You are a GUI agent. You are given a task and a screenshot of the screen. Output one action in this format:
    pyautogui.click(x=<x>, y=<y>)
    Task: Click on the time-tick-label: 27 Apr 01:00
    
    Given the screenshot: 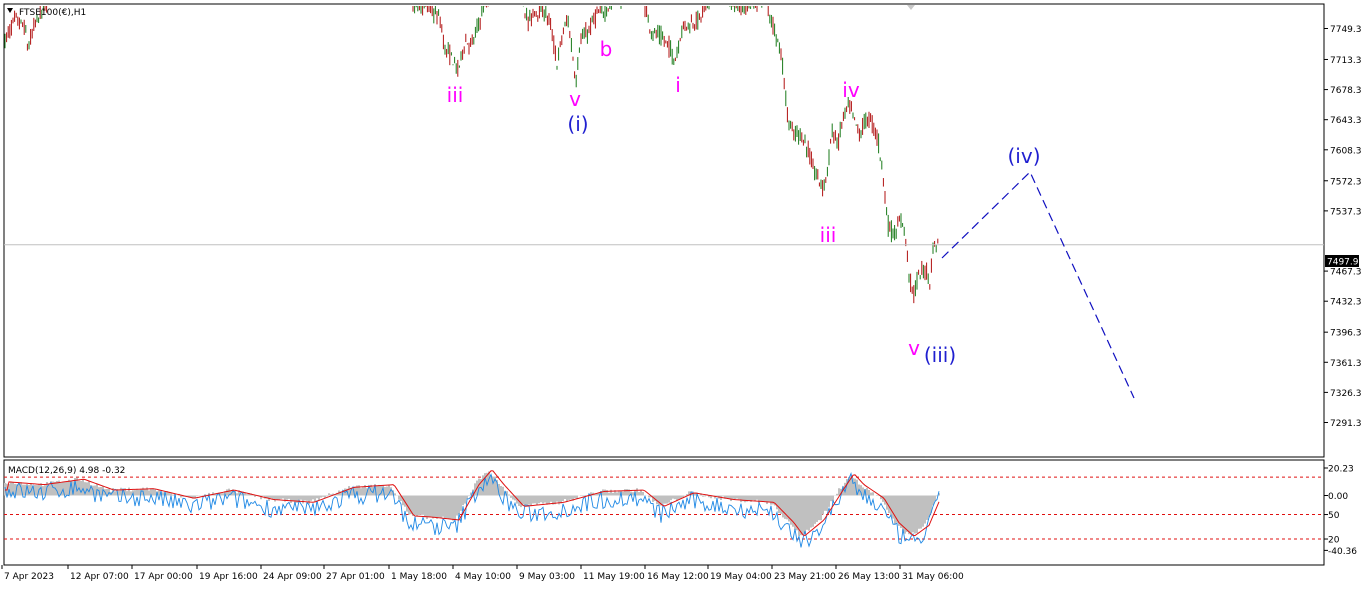 What is the action you would take?
    pyautogui.click(x=355, y=577)
    